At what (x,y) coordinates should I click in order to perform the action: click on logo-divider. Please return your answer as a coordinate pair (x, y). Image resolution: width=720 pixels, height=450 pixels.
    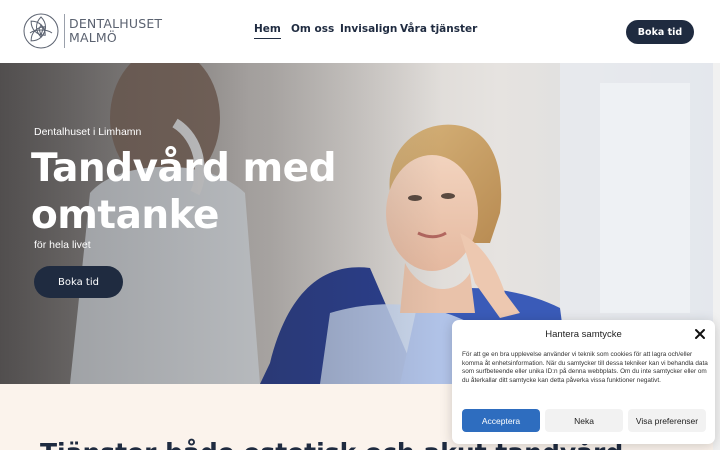
    Looking at the image, I should click on (64, 31).